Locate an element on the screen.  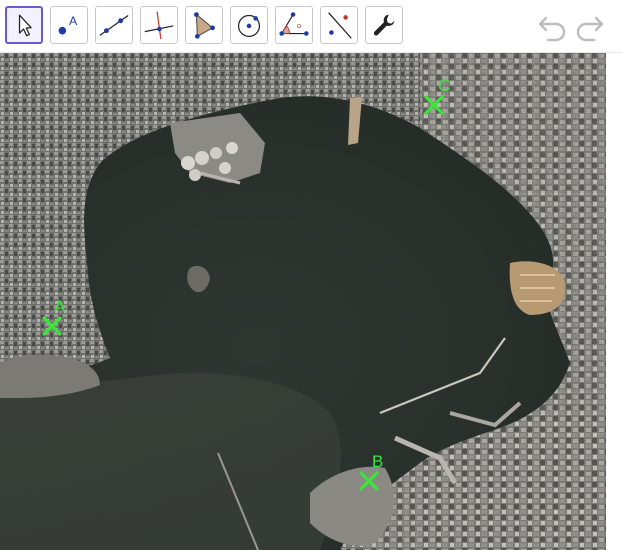
svg-text: o is located at coordinates (299, 25).